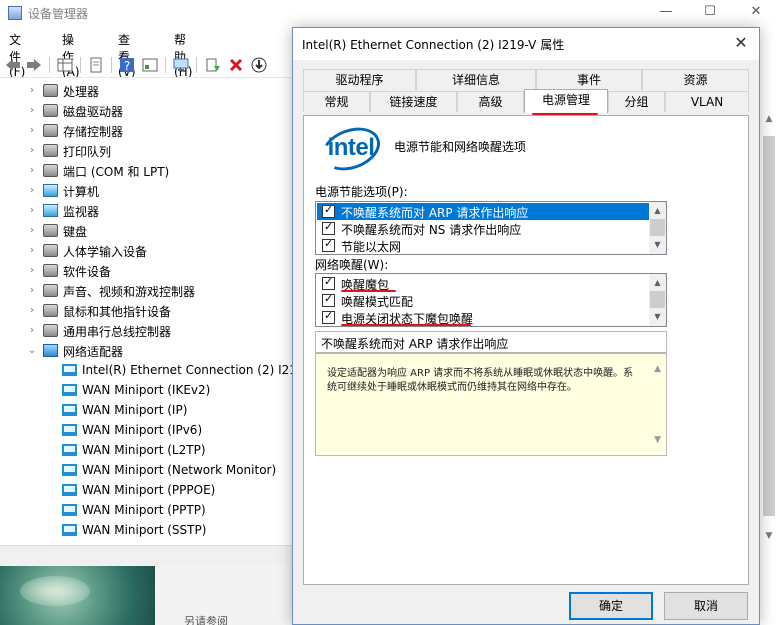  What do you see at coordinates (150, 191) in the screenshot?
I see `tree-category: › 计算机` at bounding box center [150, 191].